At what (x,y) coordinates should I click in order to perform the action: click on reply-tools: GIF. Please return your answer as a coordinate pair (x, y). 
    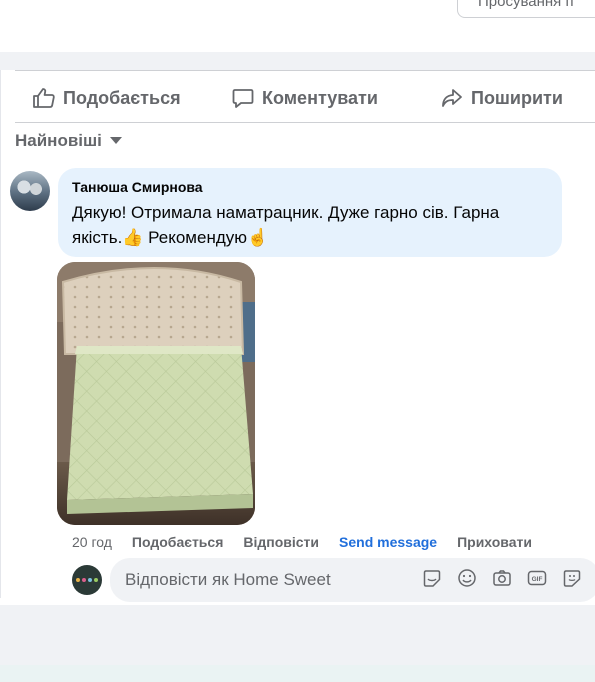
    Looking at the image, I should click on (502, 578).